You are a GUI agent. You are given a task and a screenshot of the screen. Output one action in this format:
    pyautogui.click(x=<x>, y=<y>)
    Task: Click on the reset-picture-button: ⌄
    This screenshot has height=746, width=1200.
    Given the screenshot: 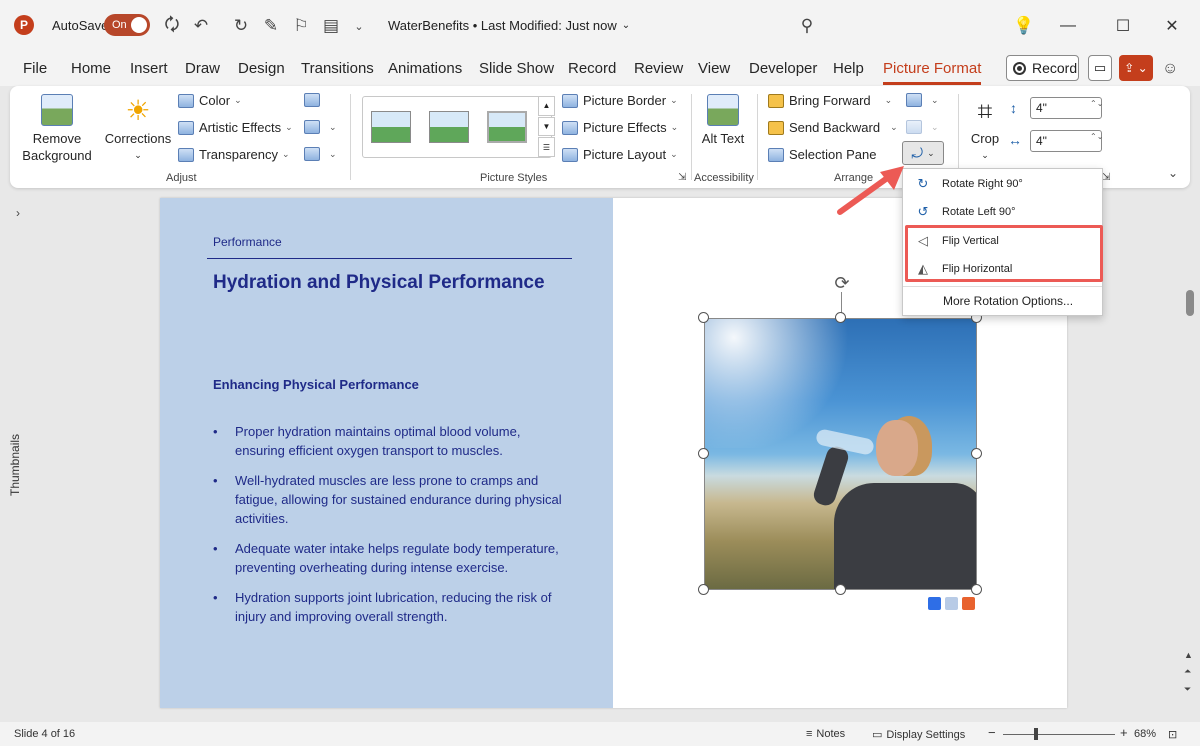 What is the action you would take?
    pyautogui.click(x=320, y=154)
    